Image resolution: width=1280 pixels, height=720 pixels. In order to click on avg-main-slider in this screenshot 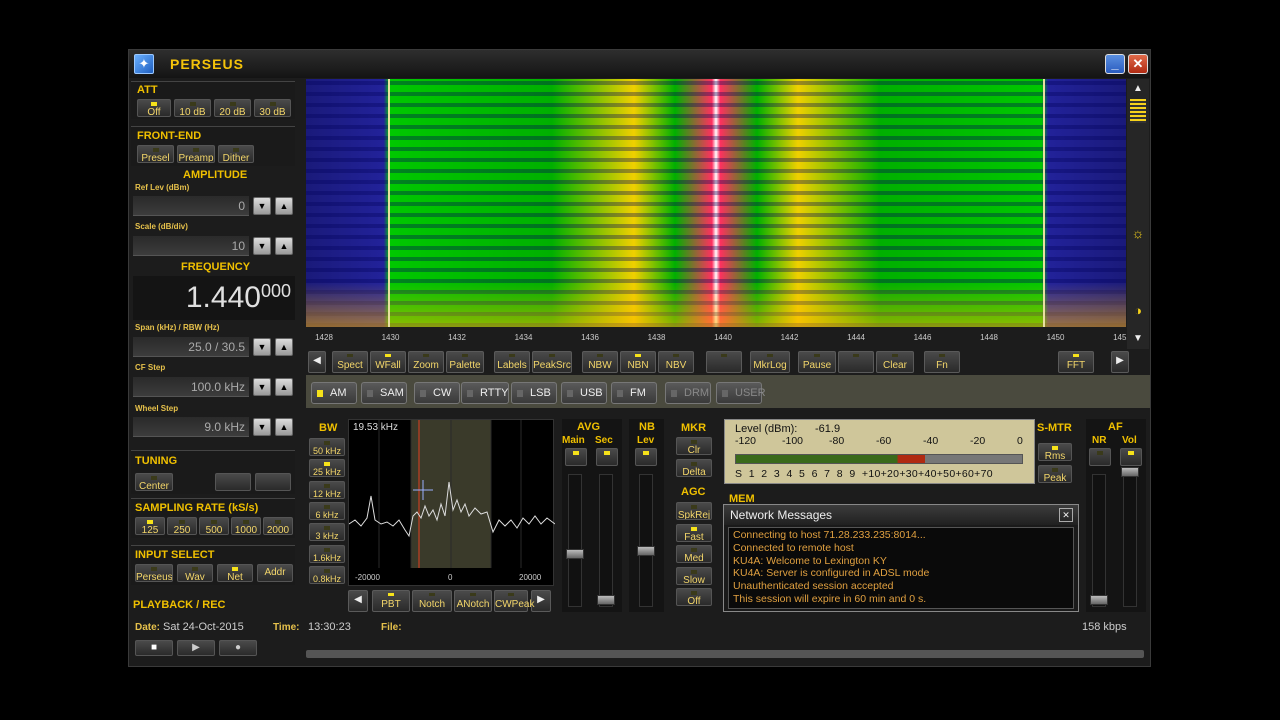, I will do `click(575, 554)`.